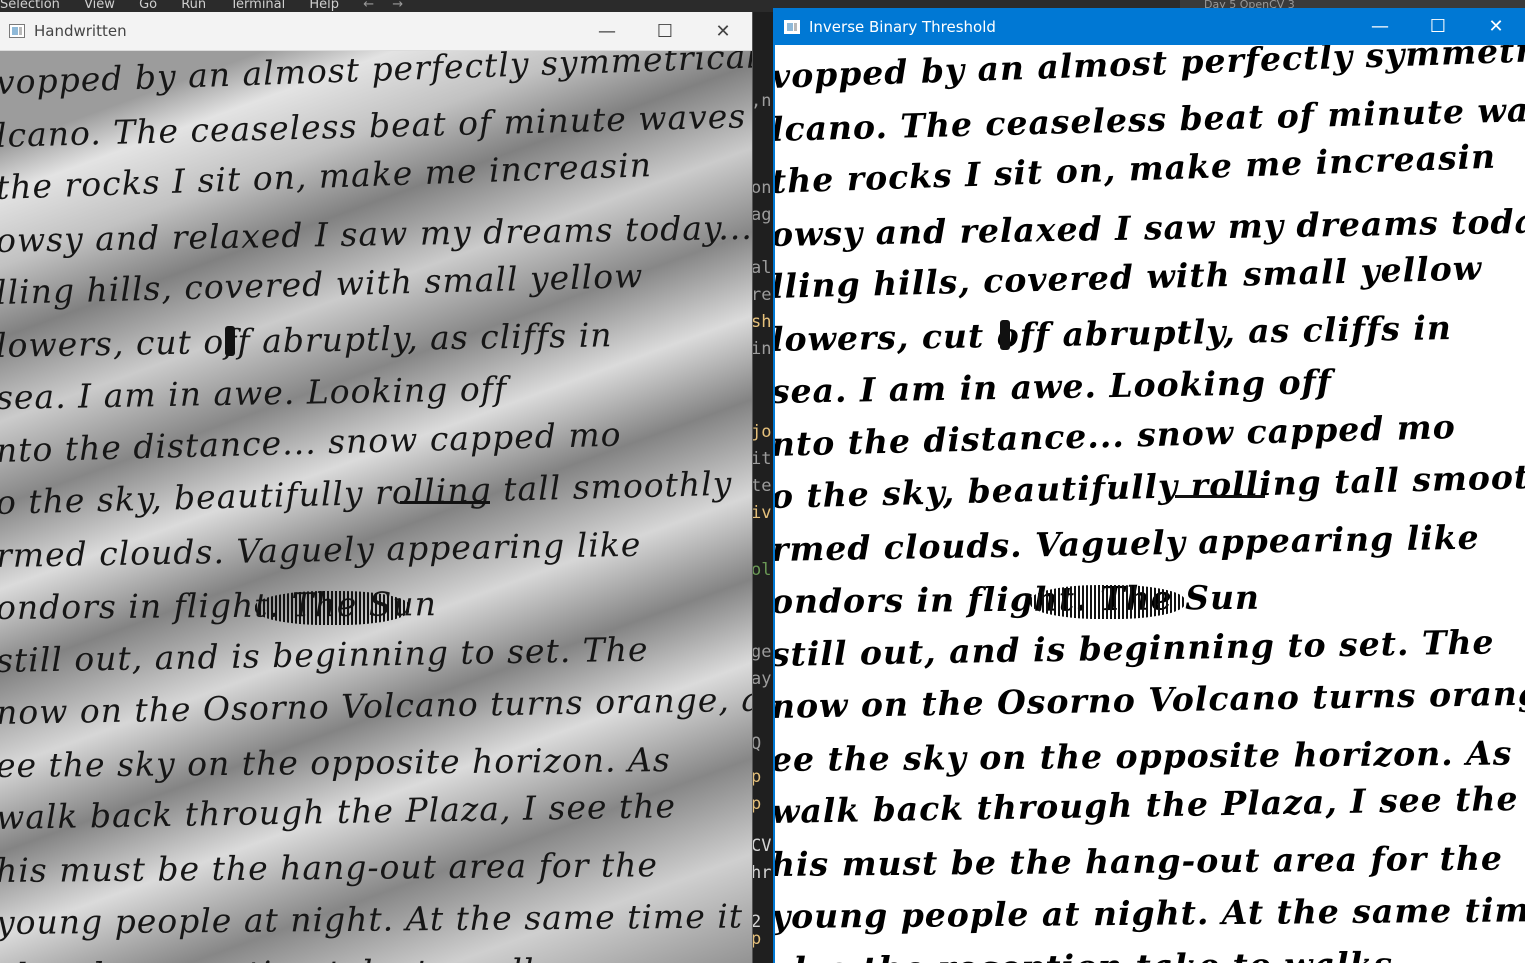 This screenshot has height=963, width=1525. What do you see at coordinates (761, 349) in the screenshot?
I see `ide-code-fragment: in` at bounding box center [761, 349].